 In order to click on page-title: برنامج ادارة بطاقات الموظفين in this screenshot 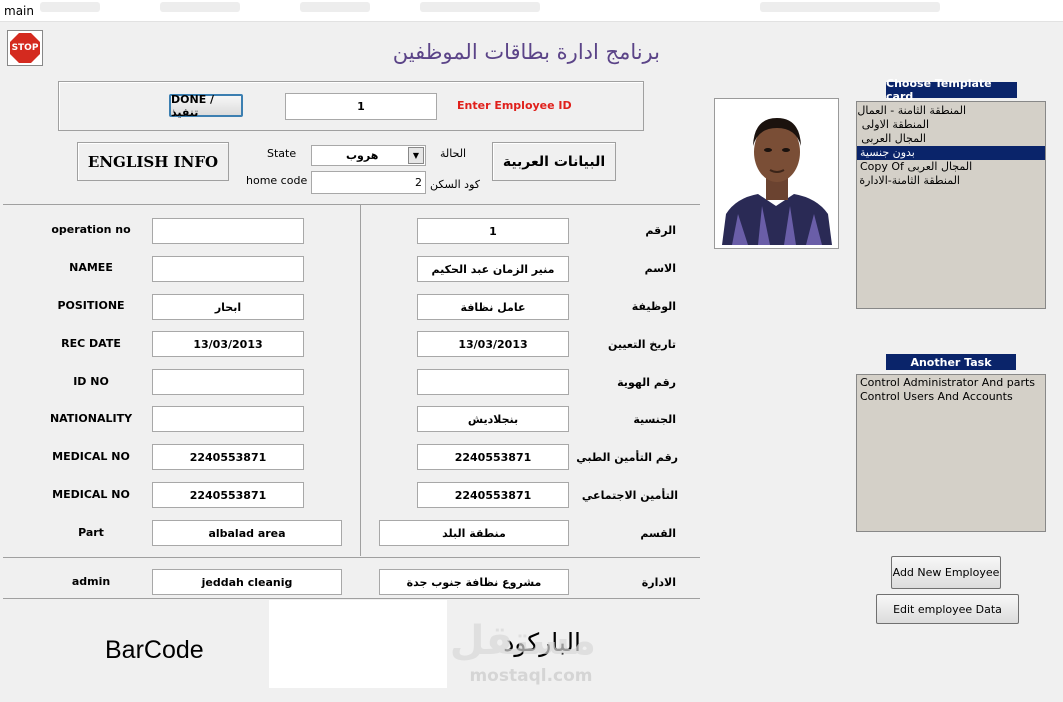, I will do `click(526, 52)`.